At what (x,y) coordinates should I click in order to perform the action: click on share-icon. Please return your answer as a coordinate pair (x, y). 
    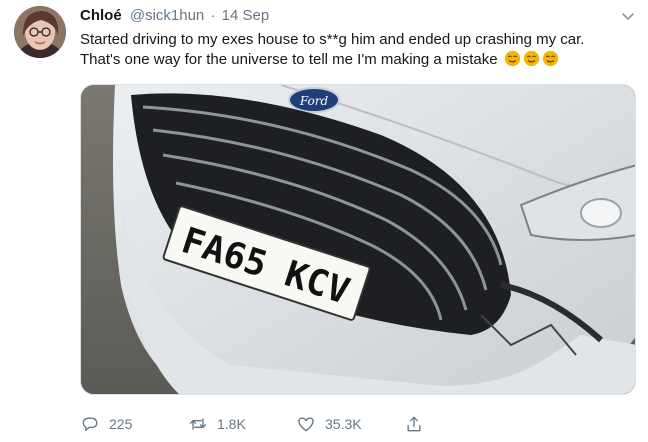
    Looking at the image, I should click on (414, 424).